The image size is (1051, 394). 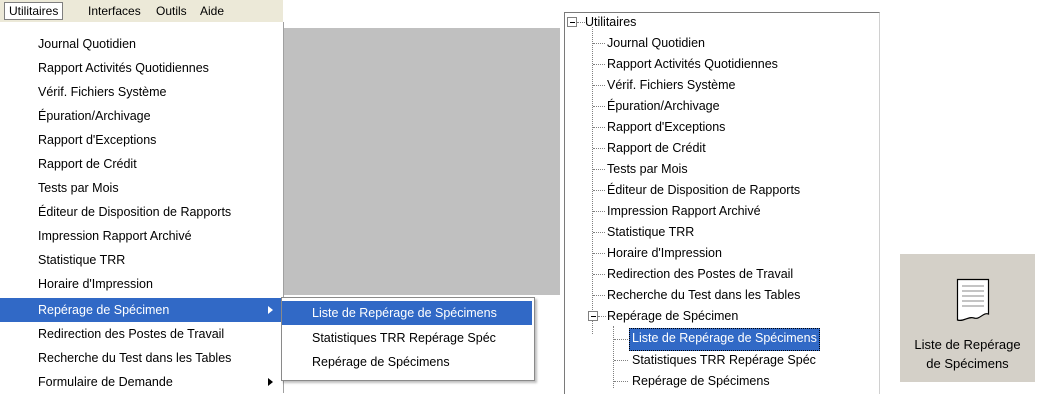 I want to click on tree-node-tests-par-mois: Tests par Mois, so click(x=647, y=169).